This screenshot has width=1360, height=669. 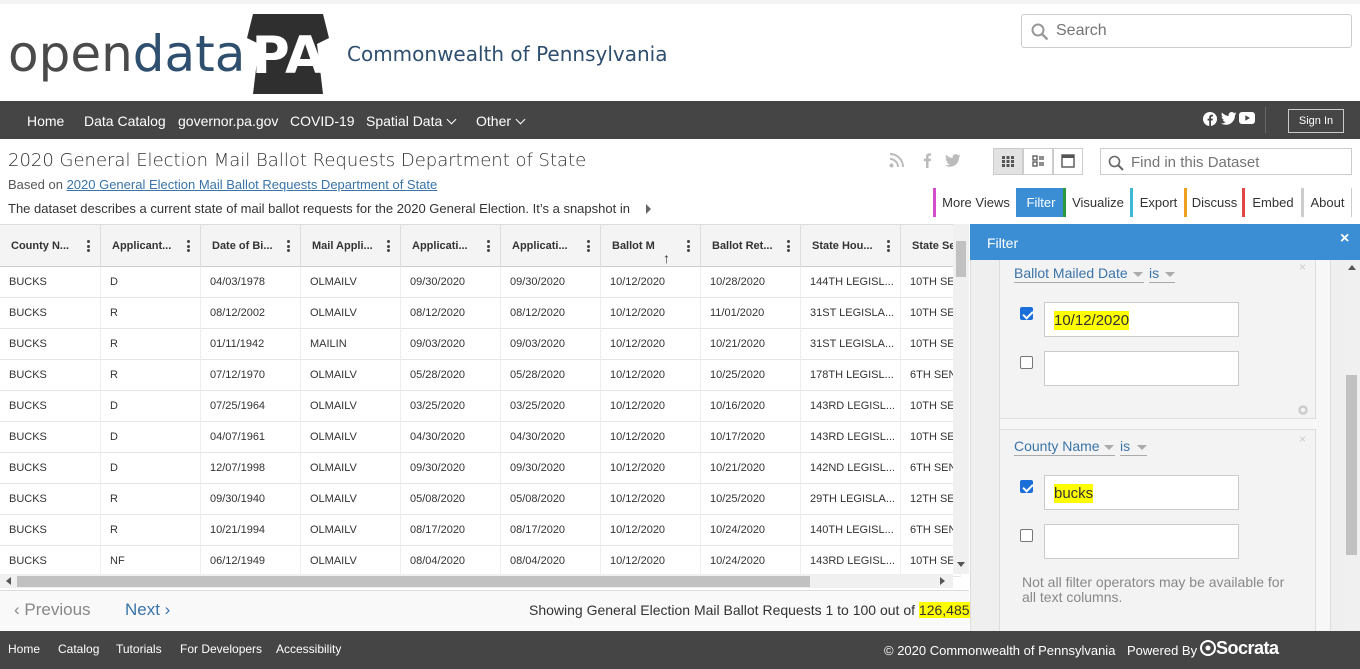 What do you see at coordinates (1247, 118) in the screenshot?
I see `youtube-icon` at bounding box center [1247, 118].